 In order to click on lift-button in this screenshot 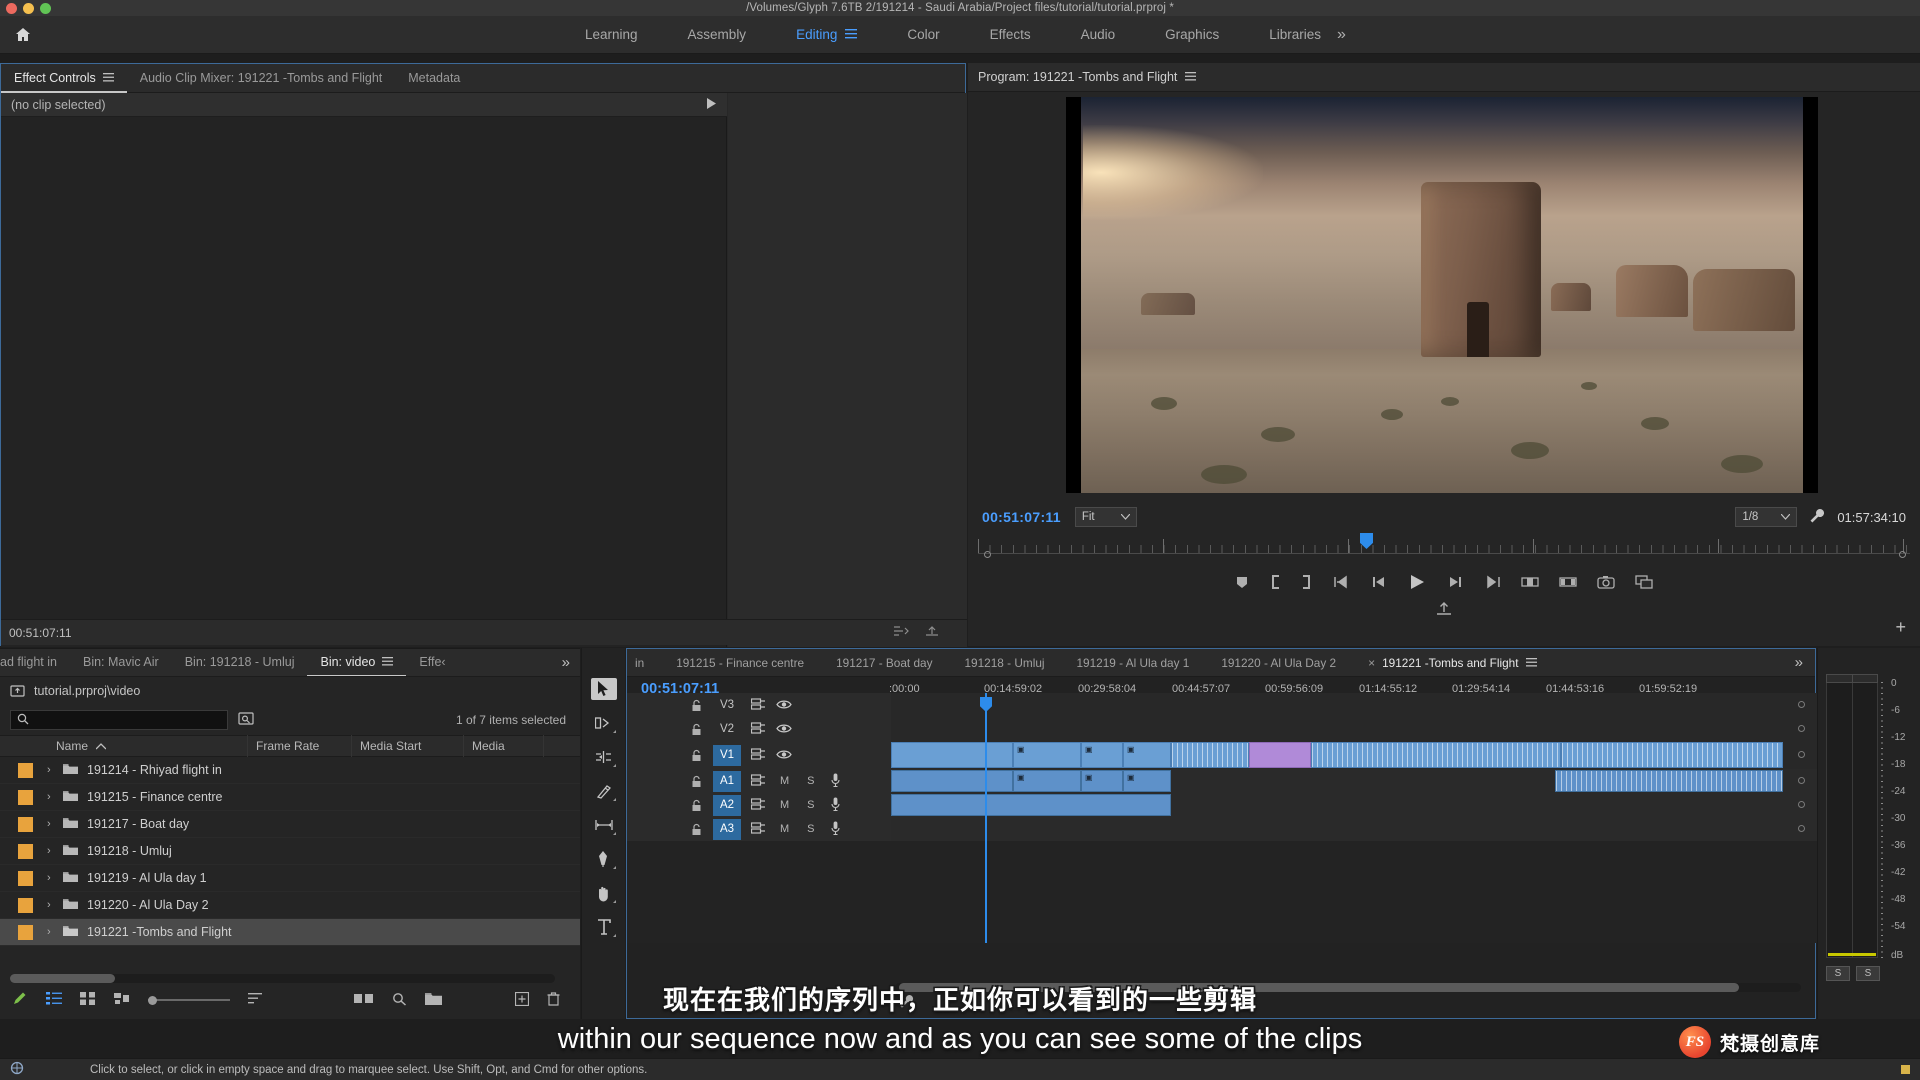, I will do `click(1530, 582)`.